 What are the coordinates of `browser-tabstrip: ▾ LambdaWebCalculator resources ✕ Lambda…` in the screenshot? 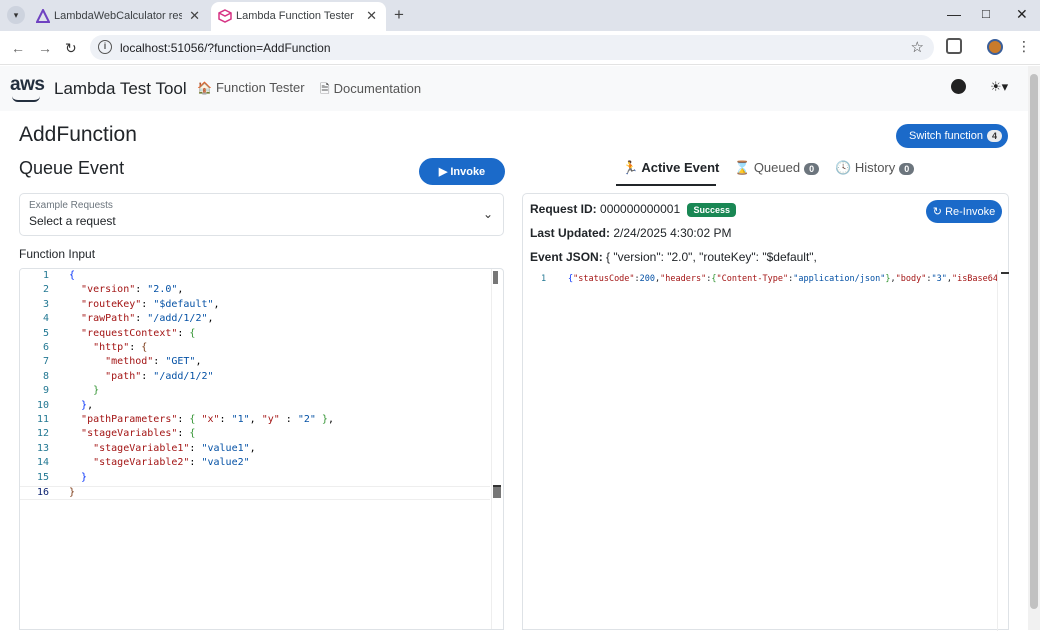 It's located at (520, 15).